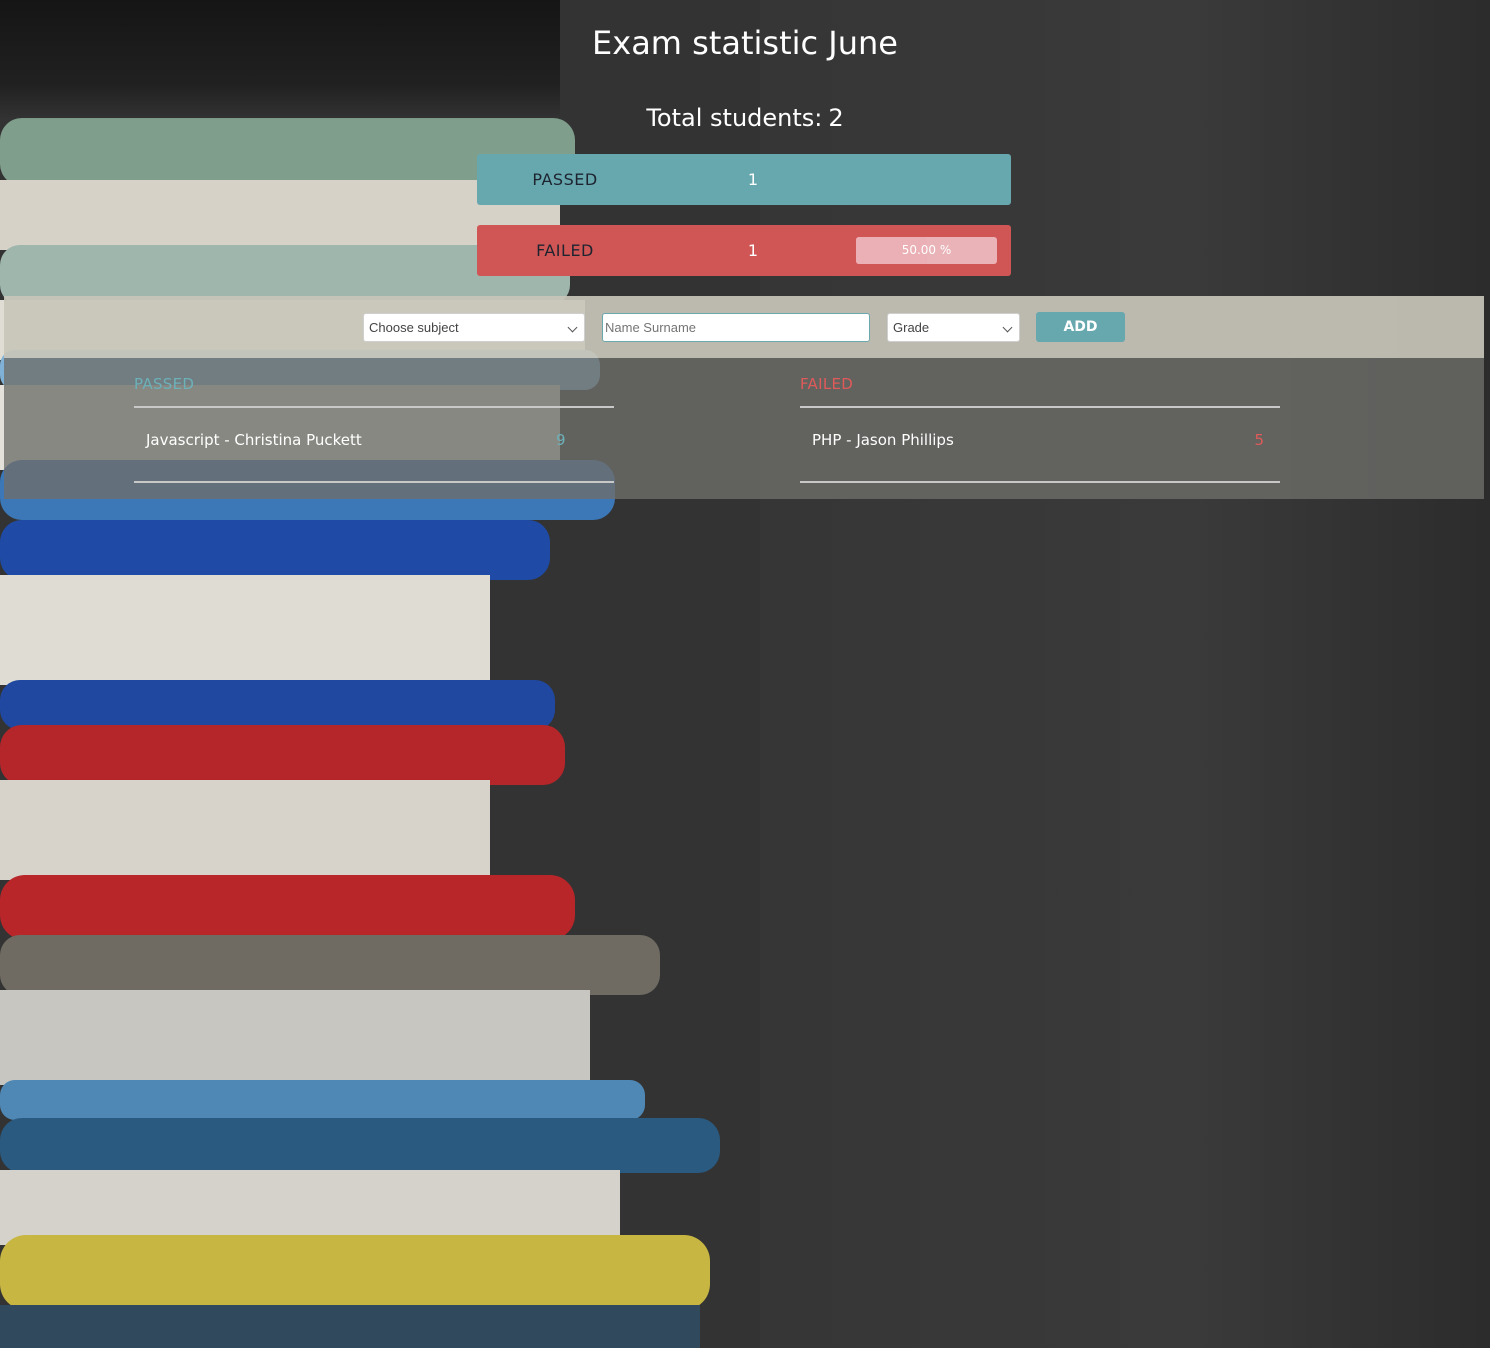  What do you see at coordinates (565, 250) in the screenshot?
I see `failed-stat-label: FAILED` at bounding box center [565, 250].